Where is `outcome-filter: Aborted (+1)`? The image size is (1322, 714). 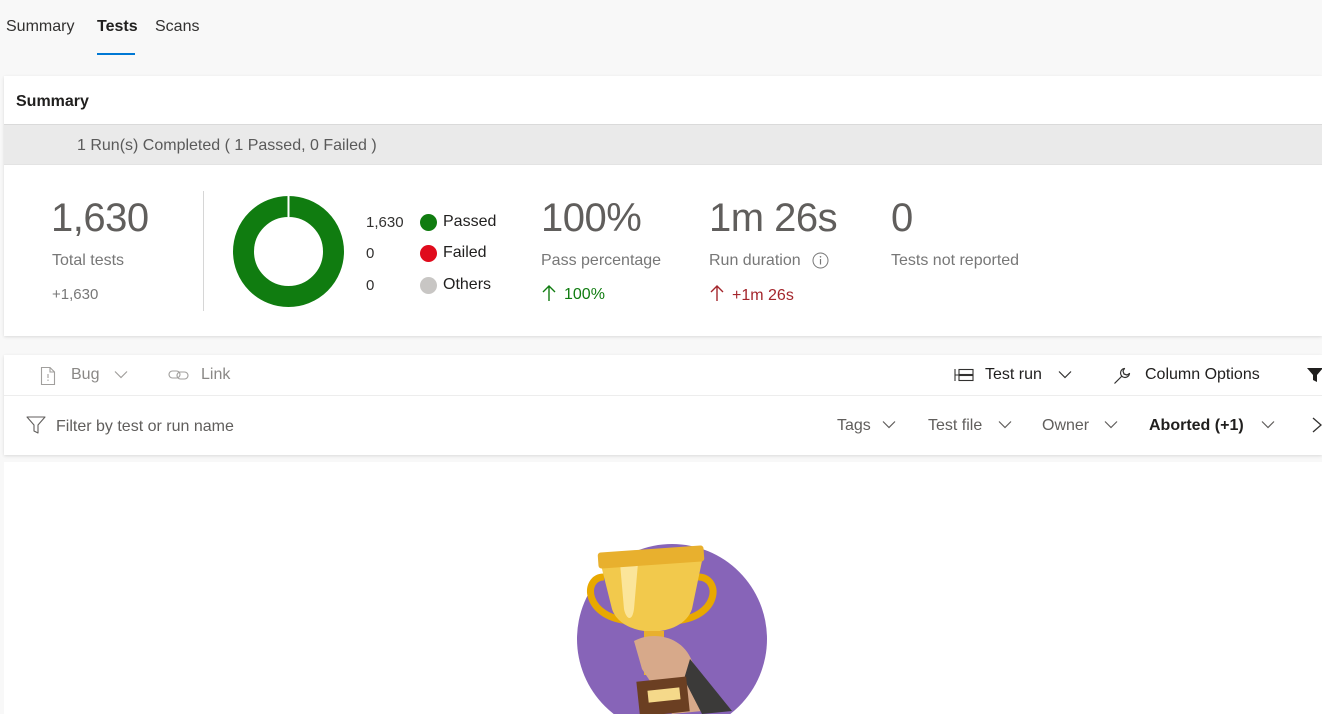 outcome-filter: Aborted (+1) is located at coordinates (1196, 426).